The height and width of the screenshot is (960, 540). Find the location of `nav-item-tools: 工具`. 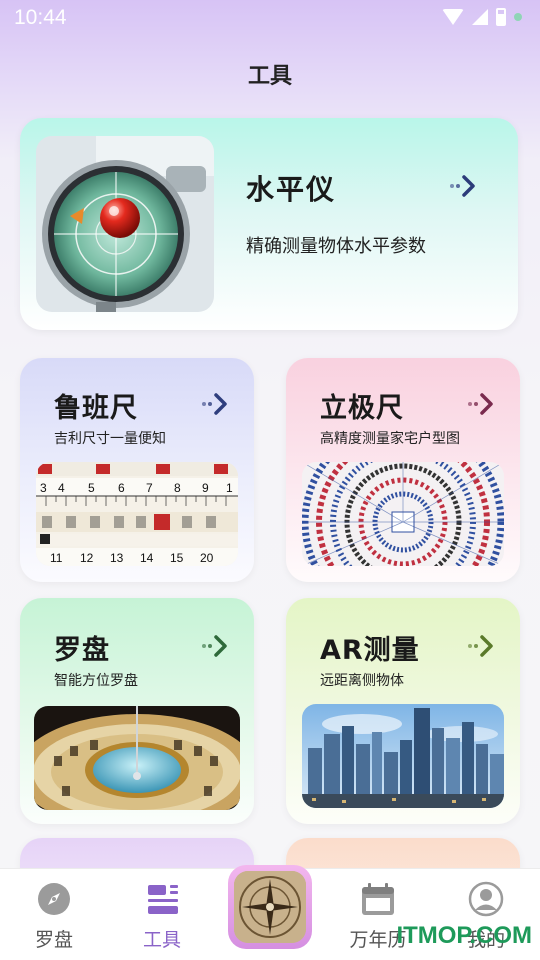

nav-item-tools: 工具 is located at coordinates (162, 914).